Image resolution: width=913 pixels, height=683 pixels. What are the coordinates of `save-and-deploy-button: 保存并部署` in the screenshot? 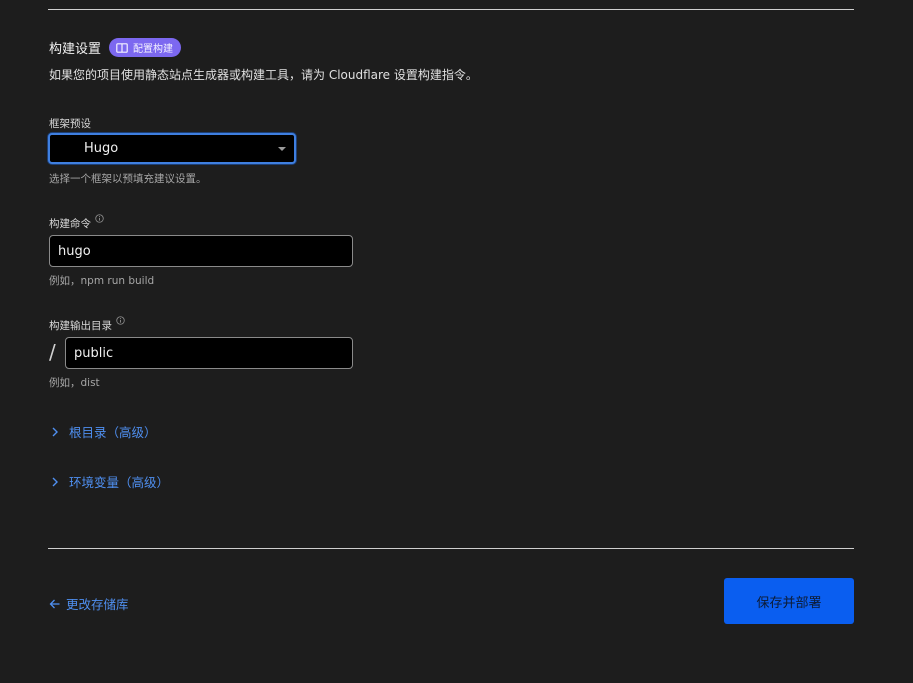 It's located at (789, 601).